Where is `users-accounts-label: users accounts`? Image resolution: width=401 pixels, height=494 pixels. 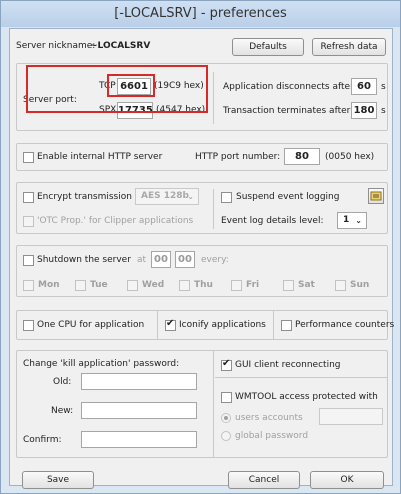 users-accounts-label: users accounts is located at coordinates (269, 418).